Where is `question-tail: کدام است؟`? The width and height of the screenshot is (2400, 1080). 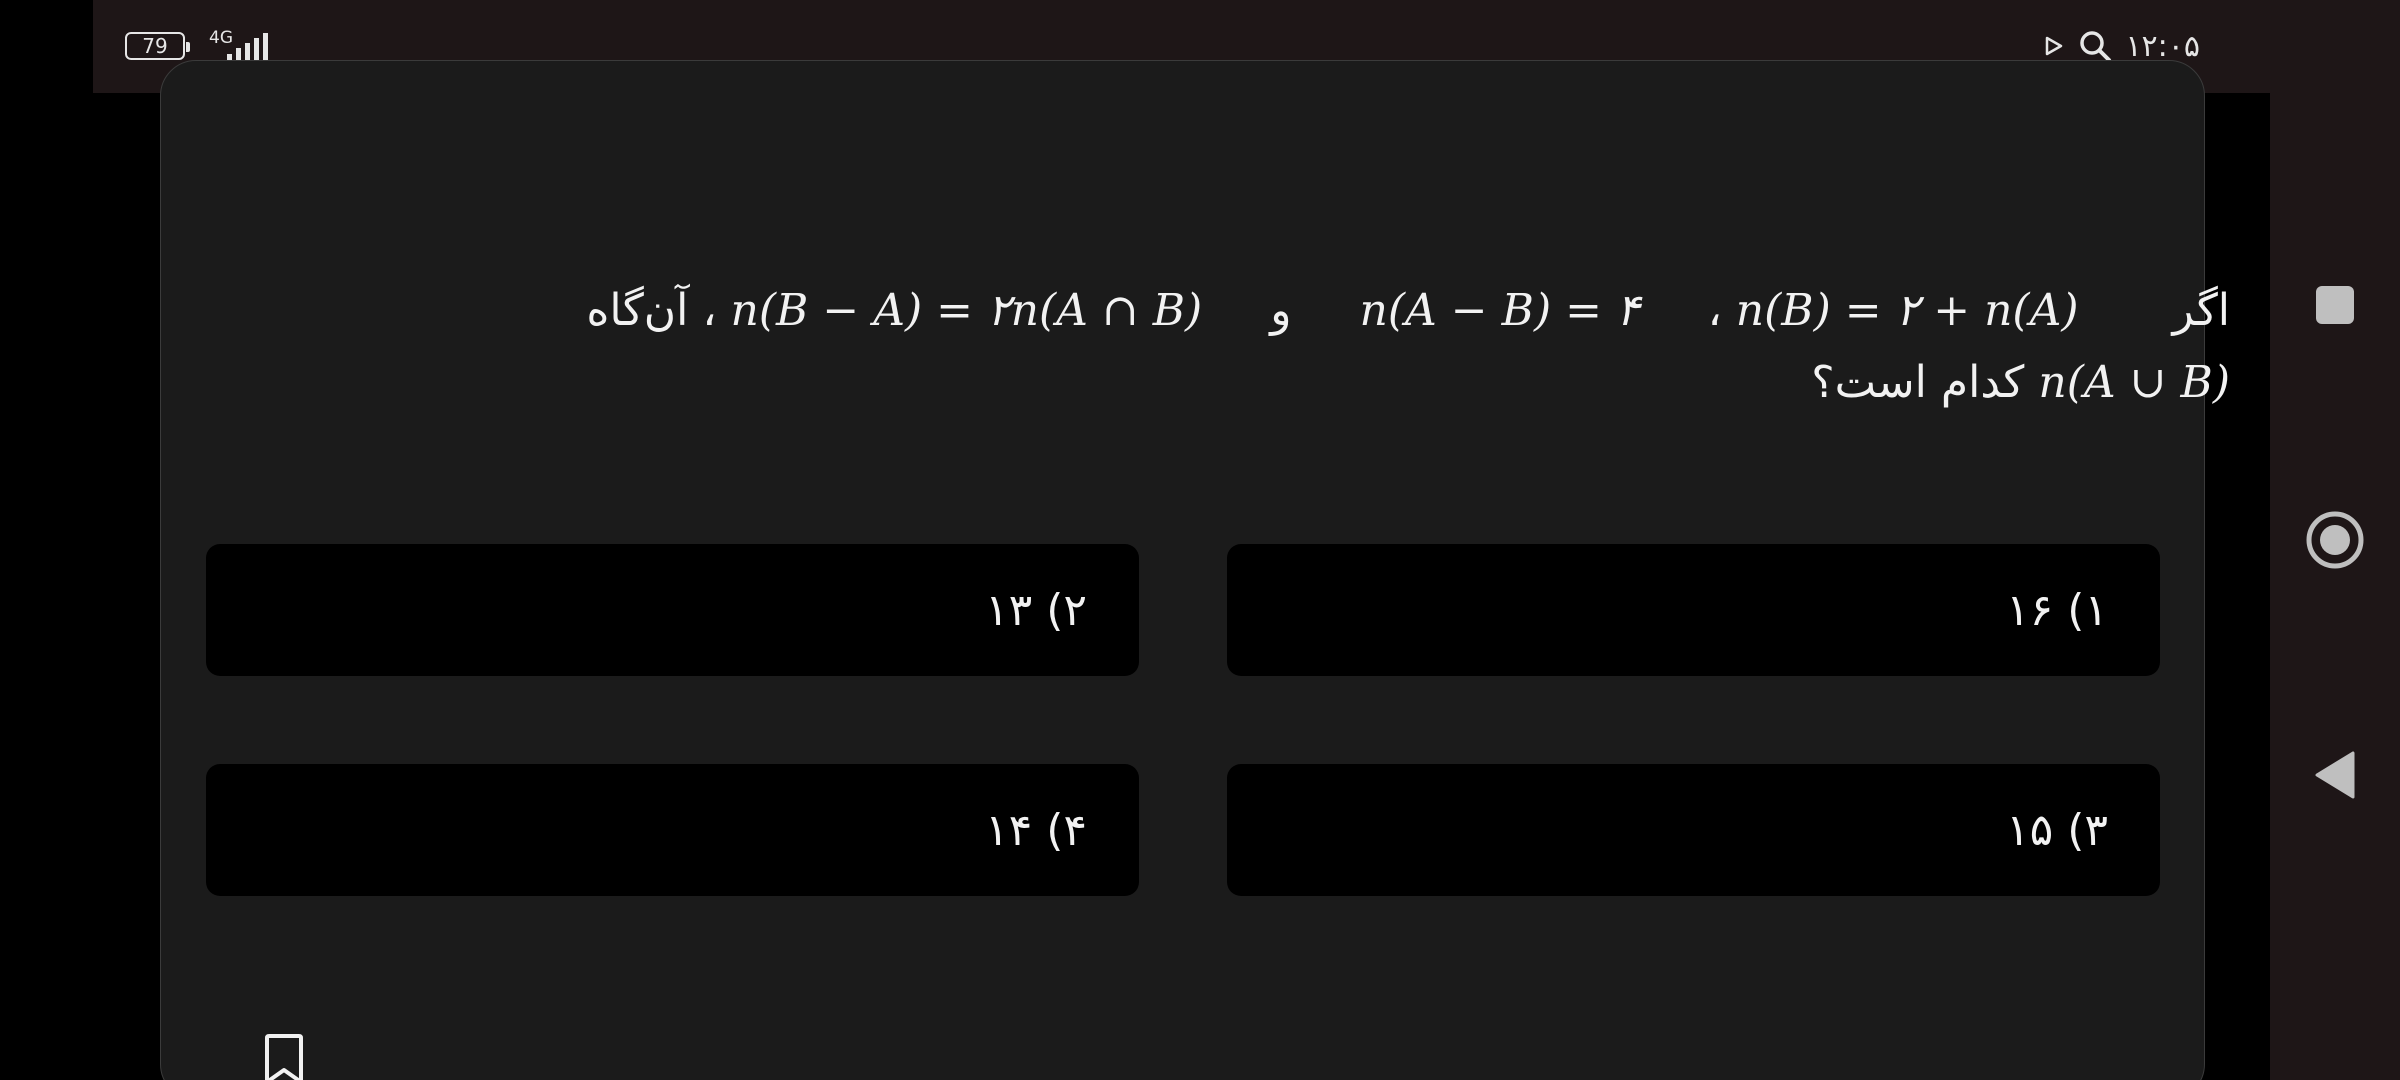 question-tail: کدام است؟ is located at coordinates (1918, 382).